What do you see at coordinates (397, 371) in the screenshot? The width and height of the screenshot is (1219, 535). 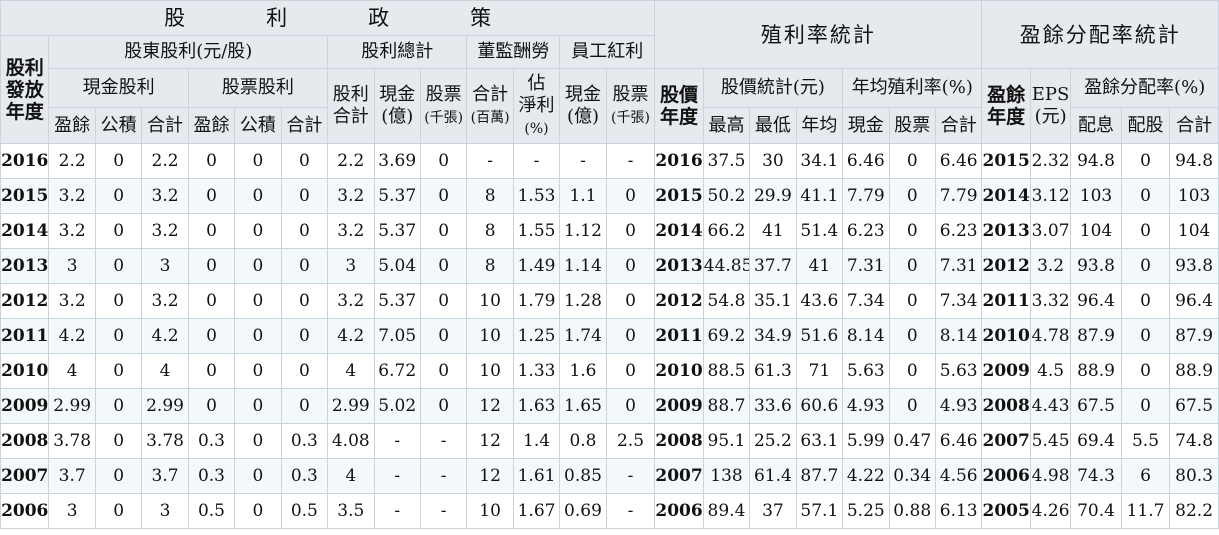 I see `table-cell: 6.72` at bounding box center [397, 371].